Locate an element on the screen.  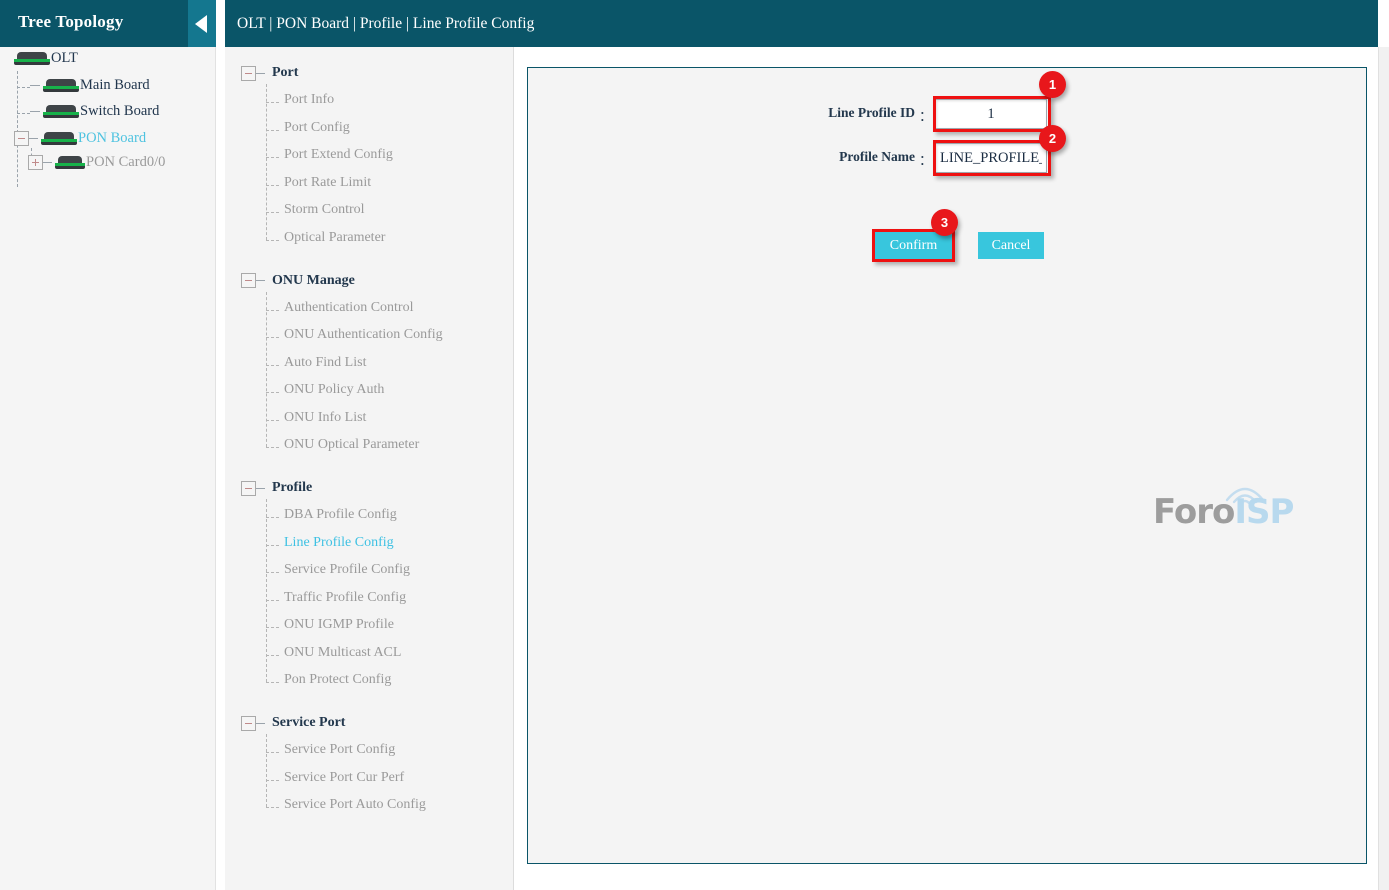
tree-item-switch-board: Switch Board is located at coordinates (94, 113).